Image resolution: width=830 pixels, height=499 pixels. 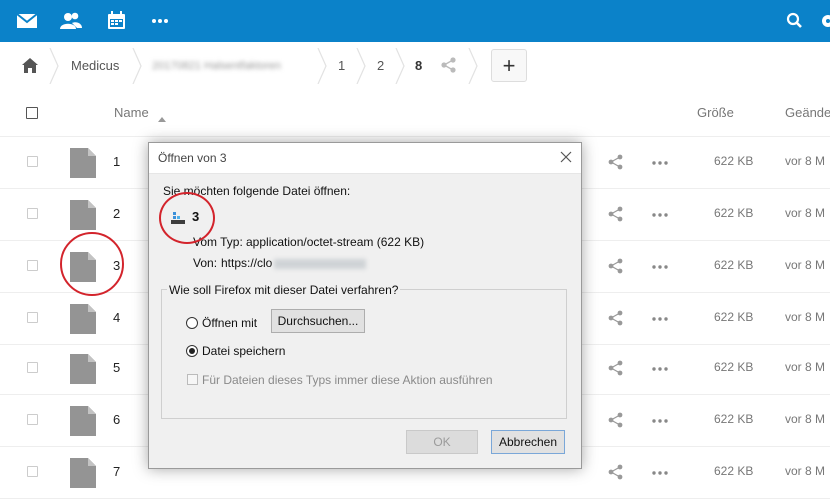 What do you see at coordinates (30, 65) in the screenshot?
I see `home-icon` at bounding box center [30, 65].